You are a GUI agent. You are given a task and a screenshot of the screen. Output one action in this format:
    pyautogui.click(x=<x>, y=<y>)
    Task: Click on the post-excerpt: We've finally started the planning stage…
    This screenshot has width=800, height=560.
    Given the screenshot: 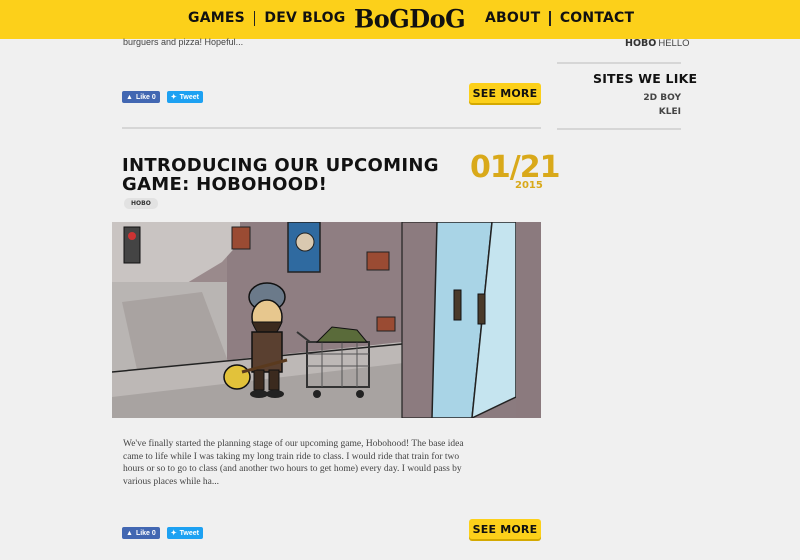 What is the action you would take?
    pyautogui.click(x=293, y=463)
    